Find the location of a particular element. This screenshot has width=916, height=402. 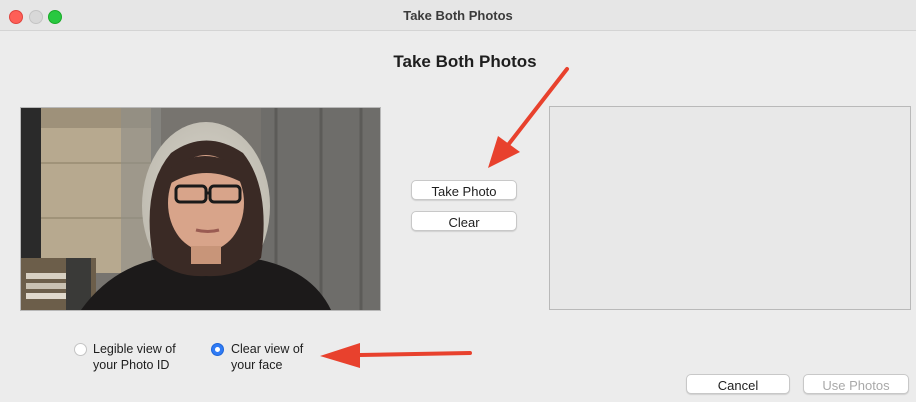

use-photos-button: Use Photos is located at coordinates (856, 384).